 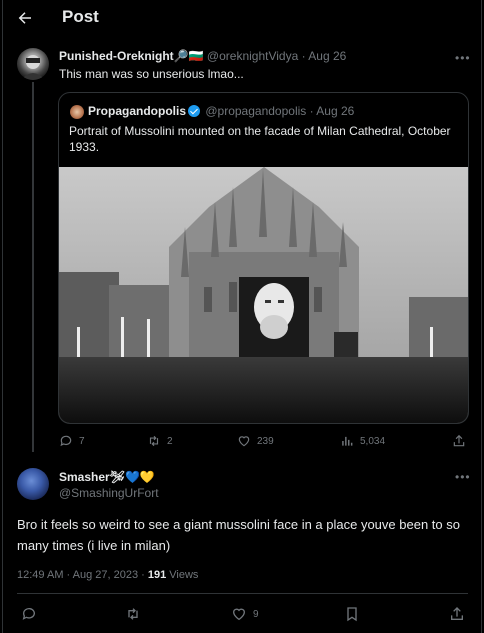 What do you see at coordinates (242, 18) in the screenshot?
I see `page-header: Post` at bounding box center [242, 18].